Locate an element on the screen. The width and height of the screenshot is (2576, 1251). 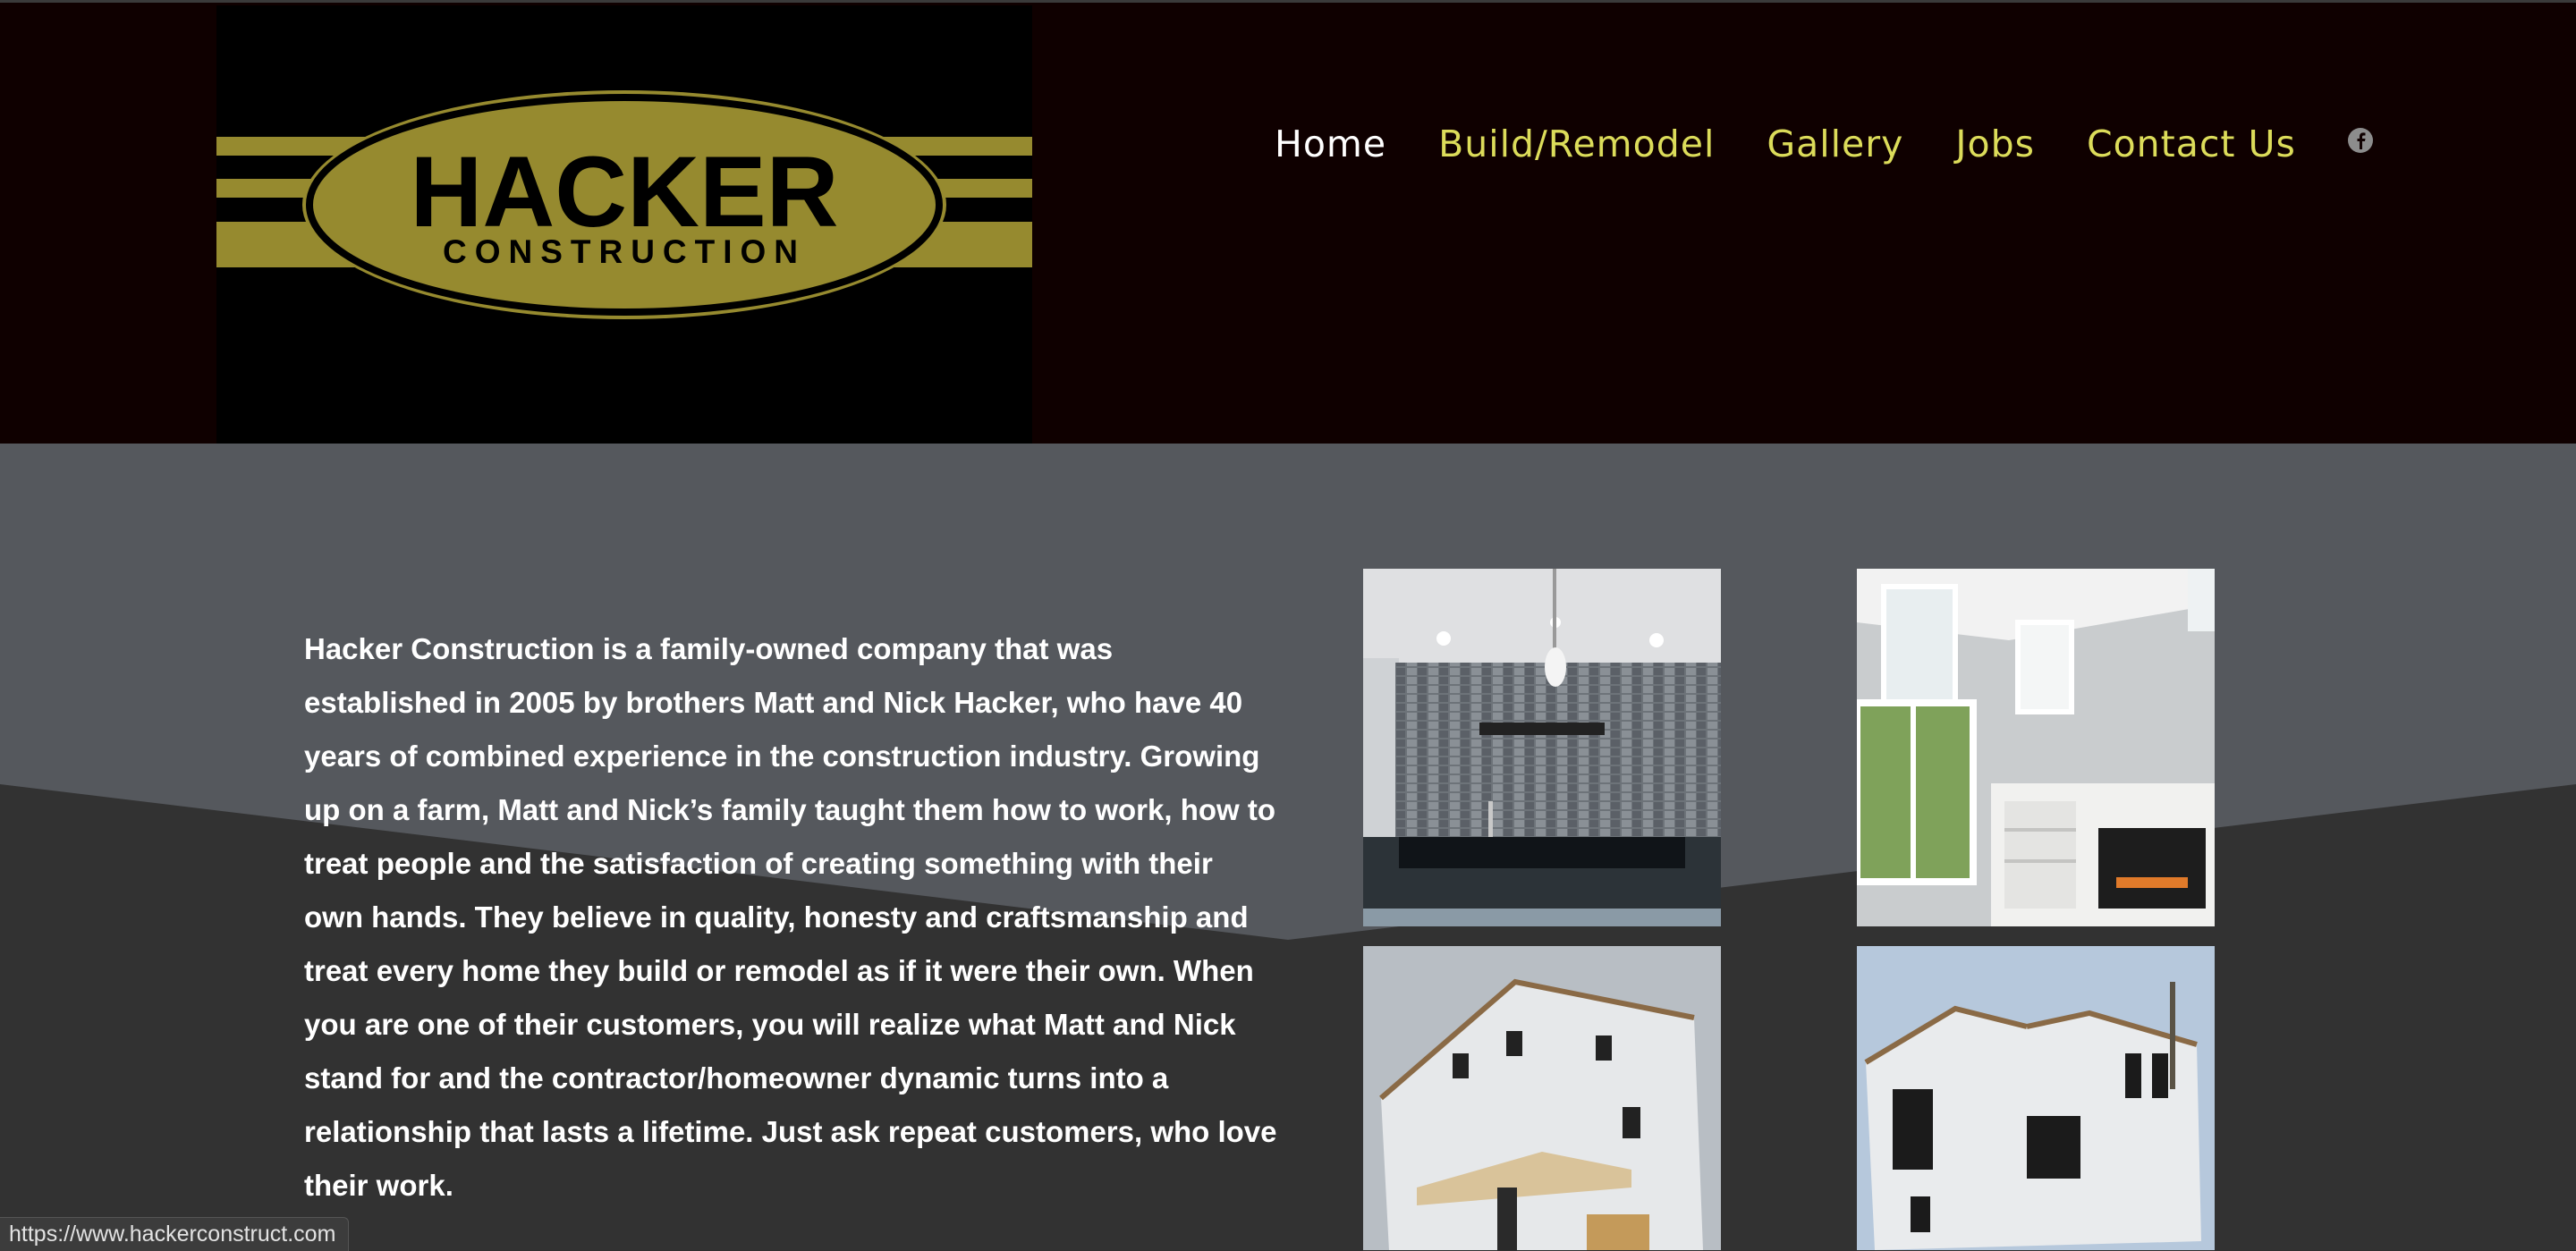
house-front-photo is located at coordinates (1542, 1098).